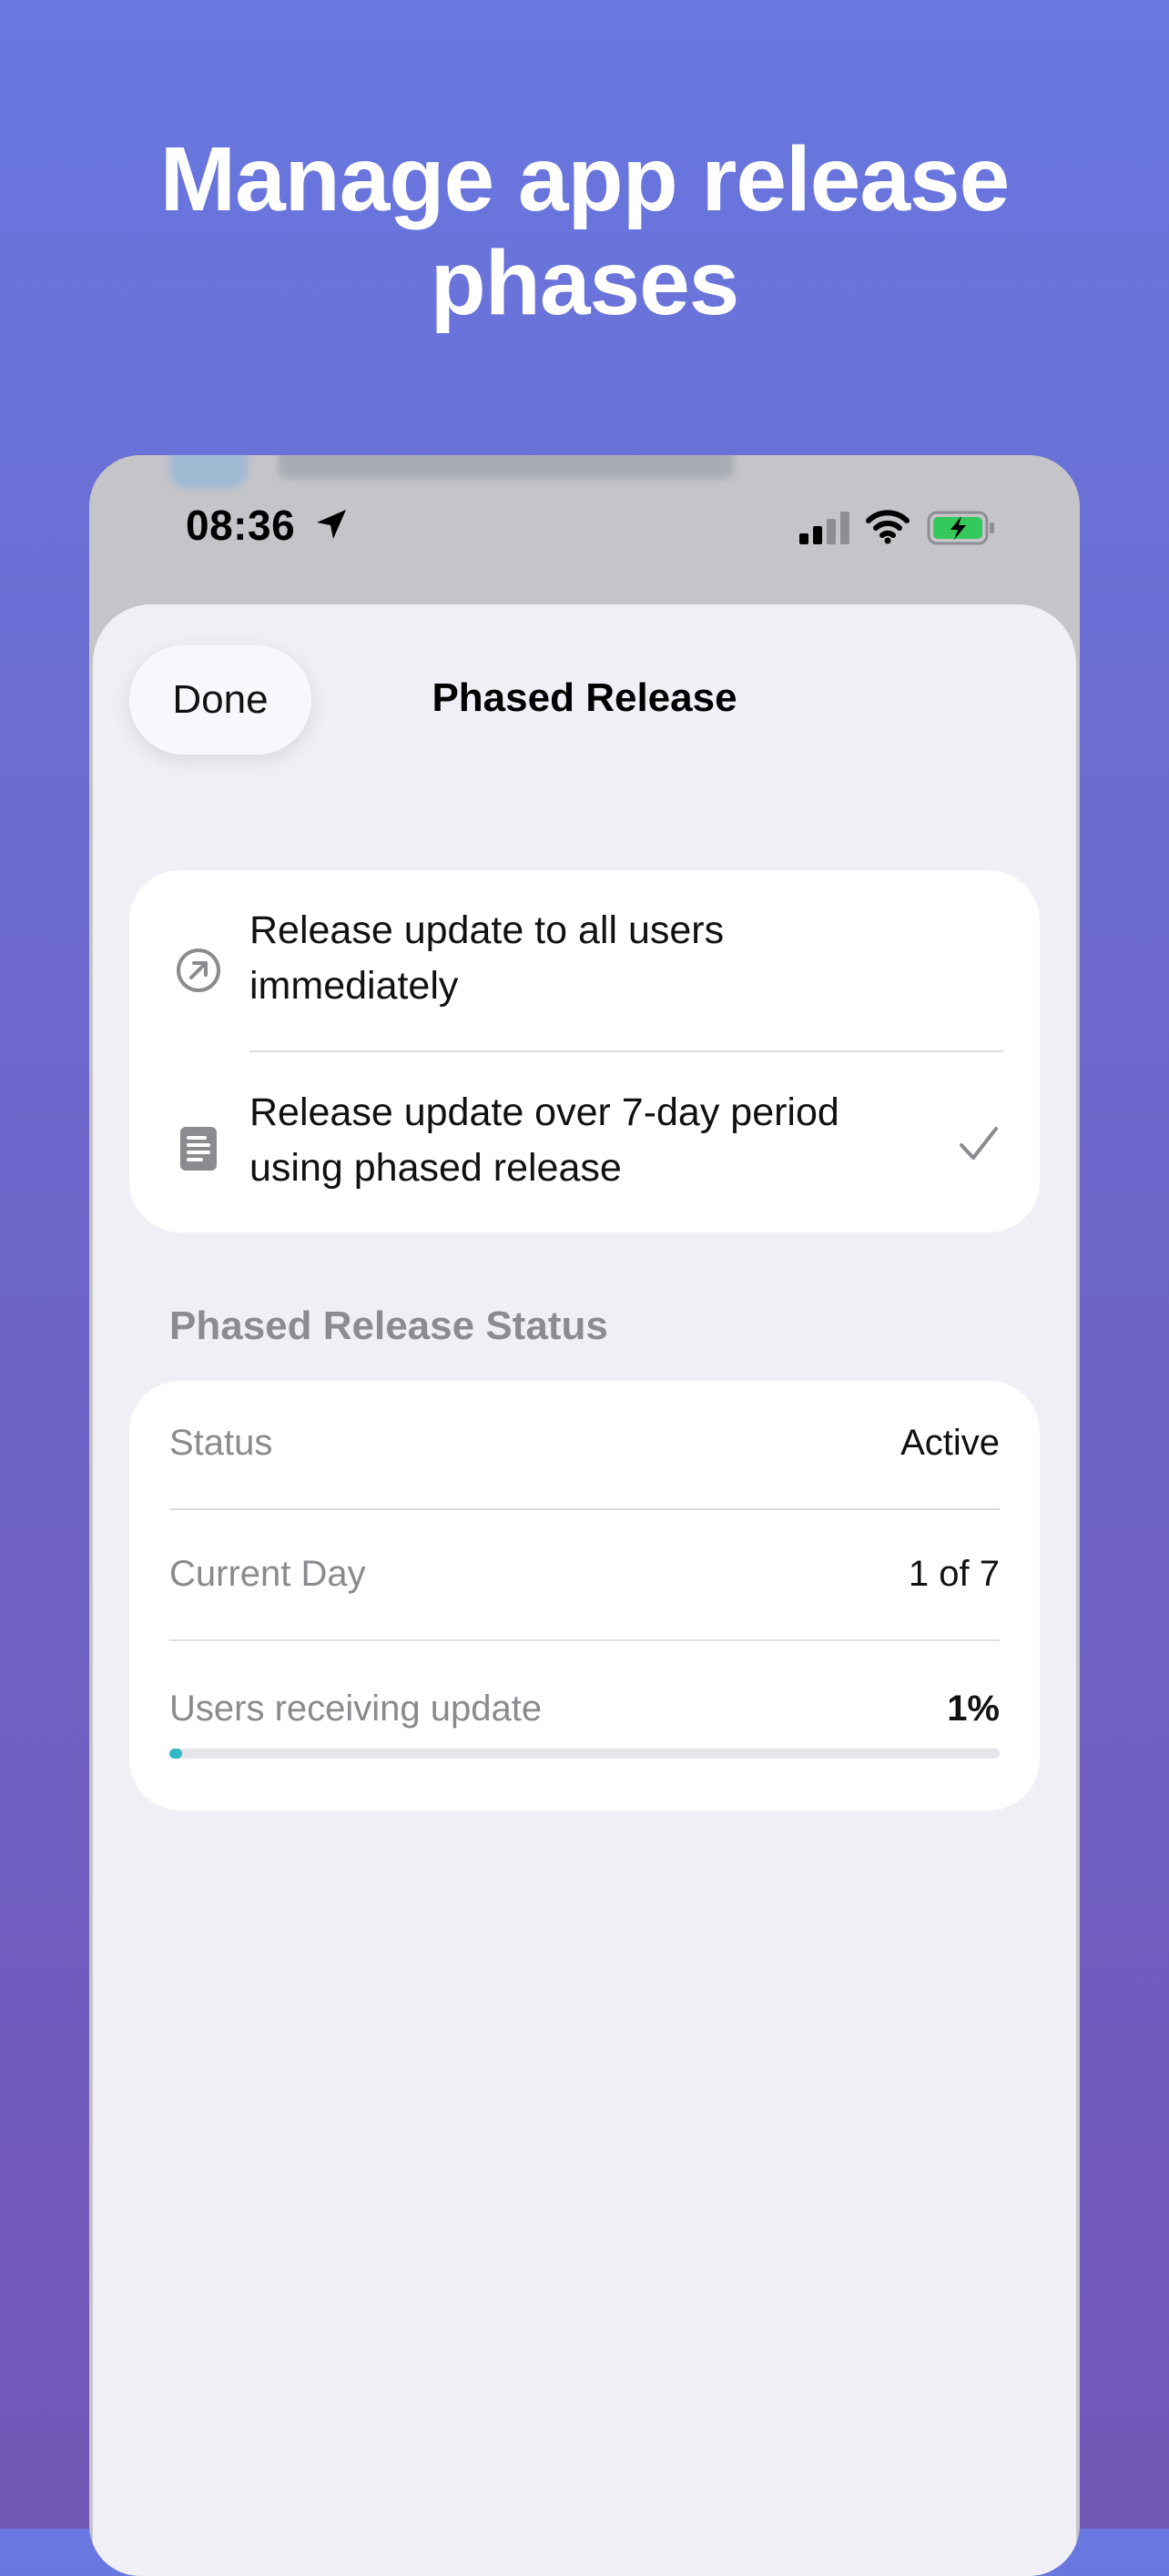  I want to click on option-label-line-1: Release update over 7-day period, so click(544, 1112).